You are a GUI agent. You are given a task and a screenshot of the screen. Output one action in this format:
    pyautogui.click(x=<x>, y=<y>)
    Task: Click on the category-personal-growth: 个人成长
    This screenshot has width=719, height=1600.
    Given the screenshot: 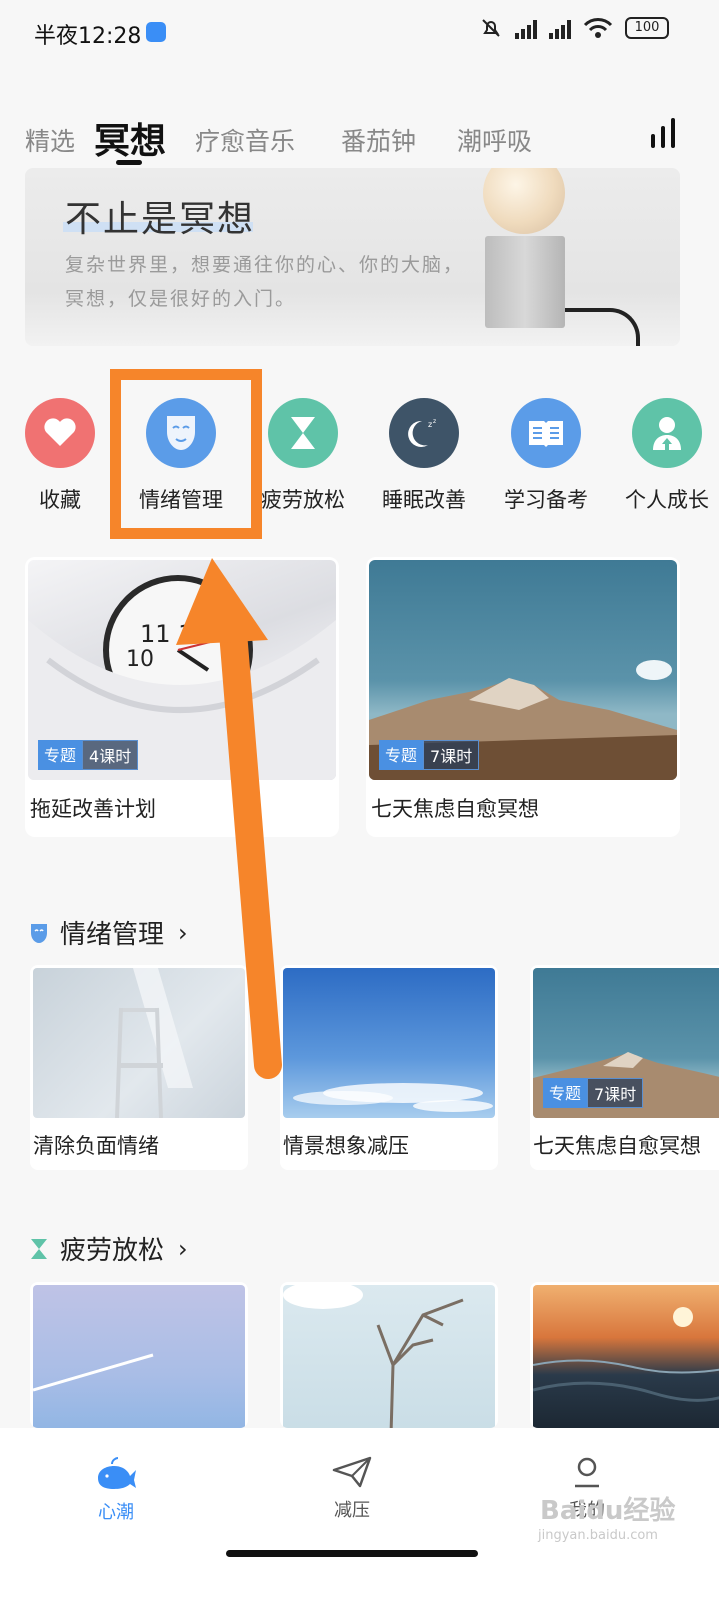 What is the action you would take?
    pyautogui.click(x=663, y=456)
    